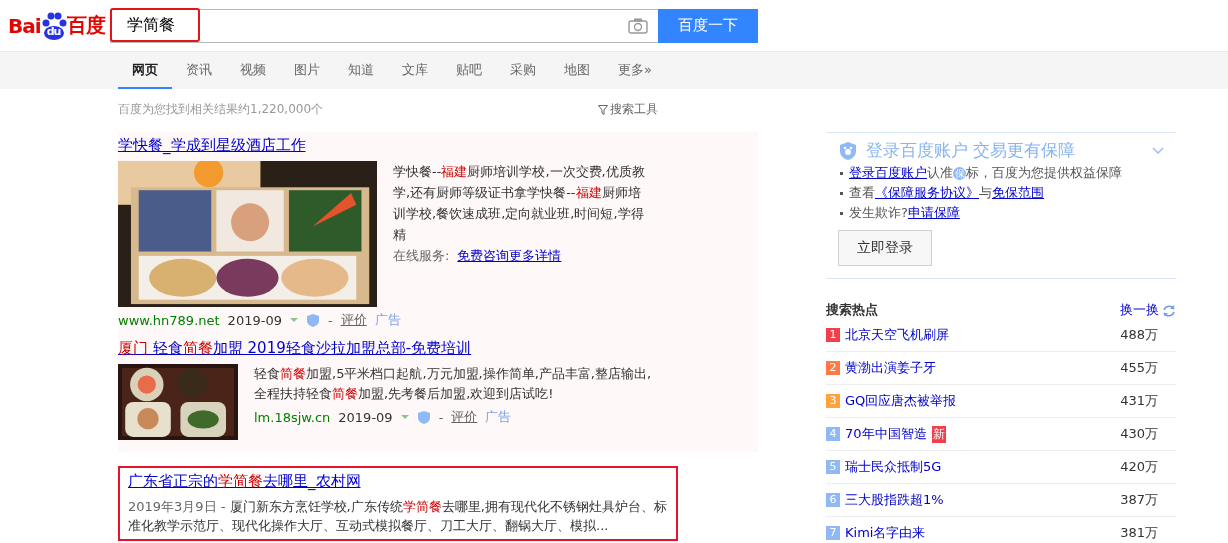 The image size is (1228, 543). What do you see at coordinates (833, 401) in the screenshot?
I see `rank-badge: 3` at bounding box center [833, 401].